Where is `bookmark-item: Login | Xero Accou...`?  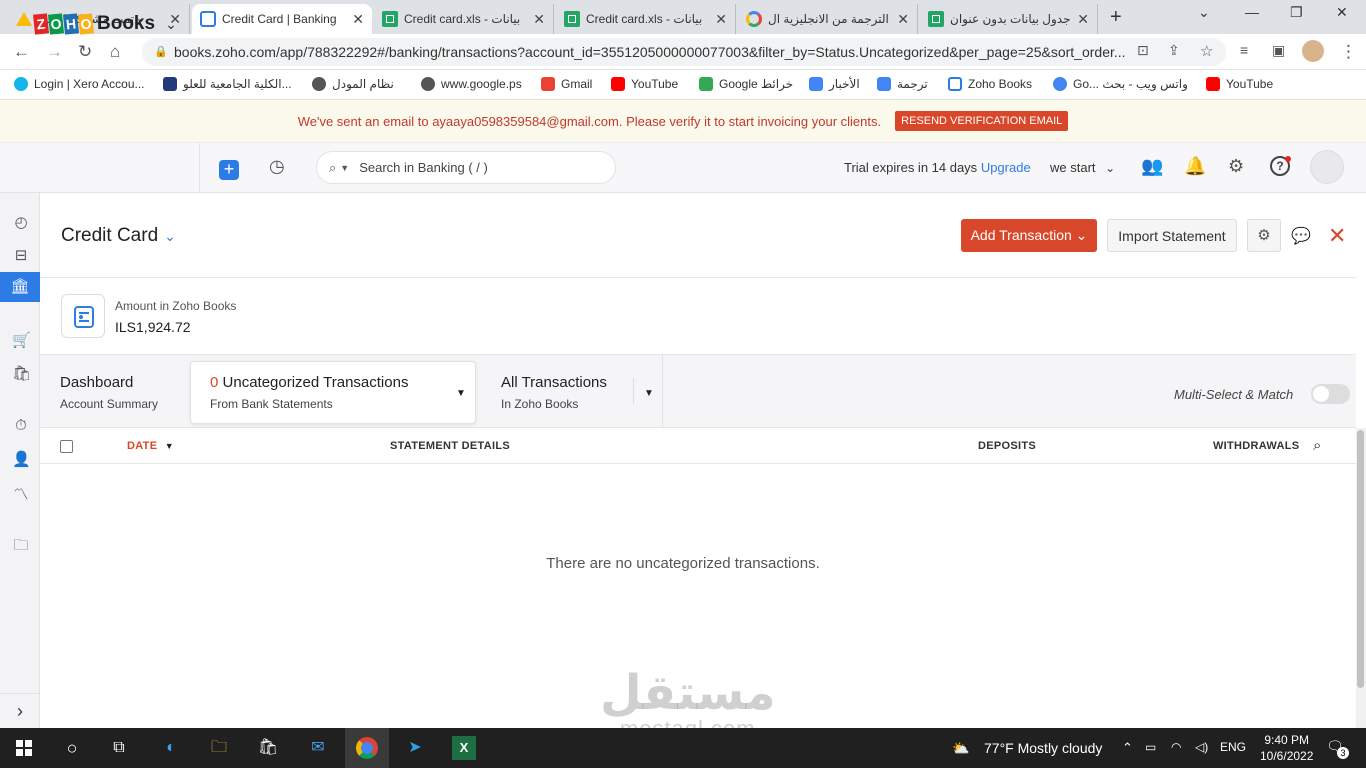
bookmark-item: Login | Xero Accou... is located at coordinates (79, 84).